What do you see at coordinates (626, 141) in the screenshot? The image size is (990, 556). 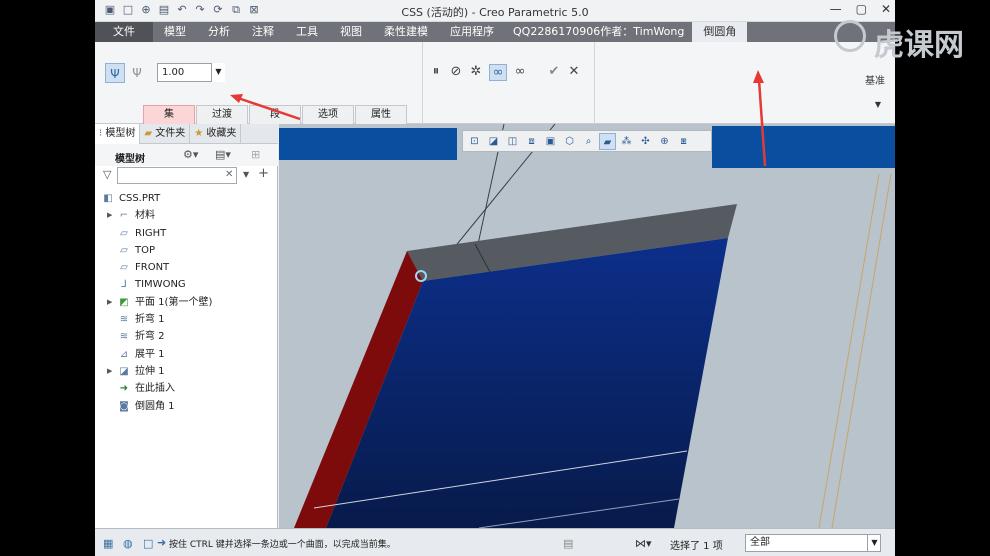 I see `annotation-display-icon: ⁂` at bounding box center [626, 141].